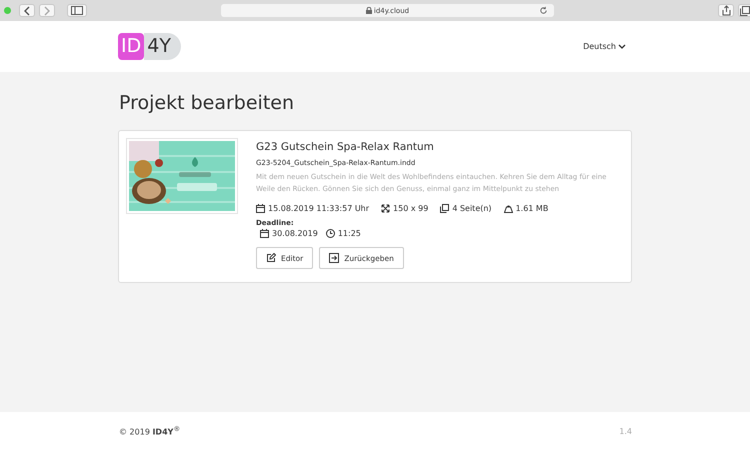 The width and height of the screenshot is (750, 450). I want to click on page-title: Projekt bearbeiten, so click(207, 103).